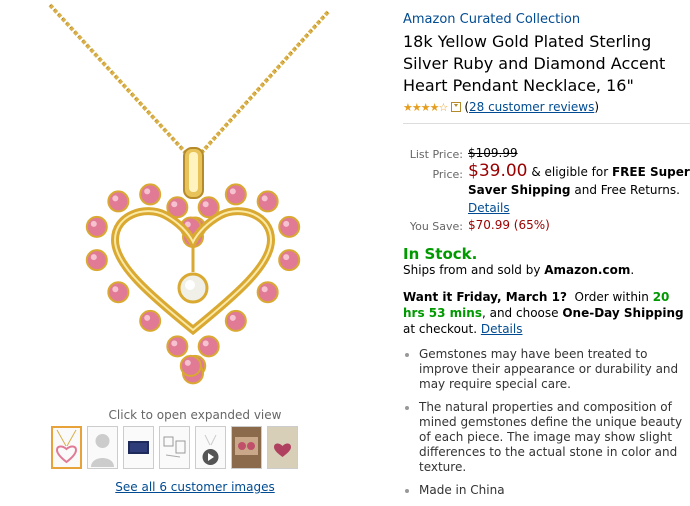 The height and width of the screenshot is (506, 690). I want to click on in-stock-status: In Stock., so click(440, 254).